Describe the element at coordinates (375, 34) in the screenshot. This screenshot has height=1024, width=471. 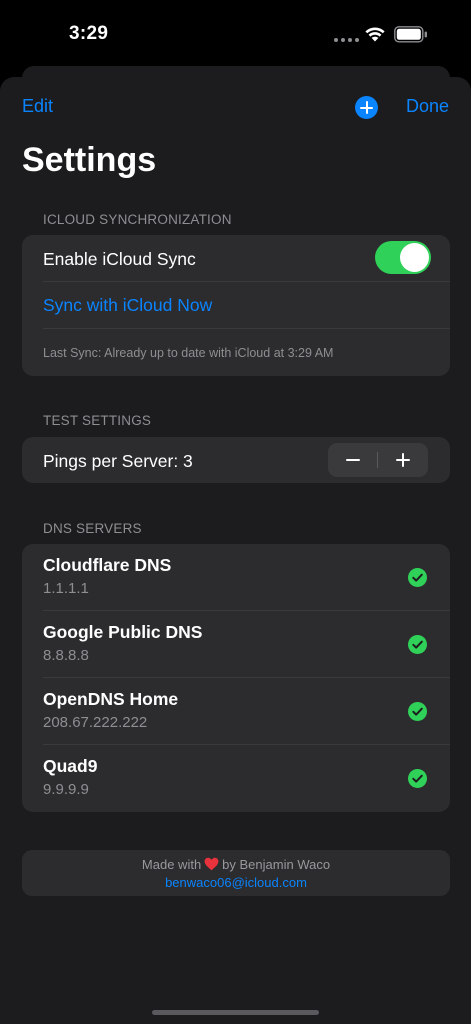
I see `wifi-icon` at that location.